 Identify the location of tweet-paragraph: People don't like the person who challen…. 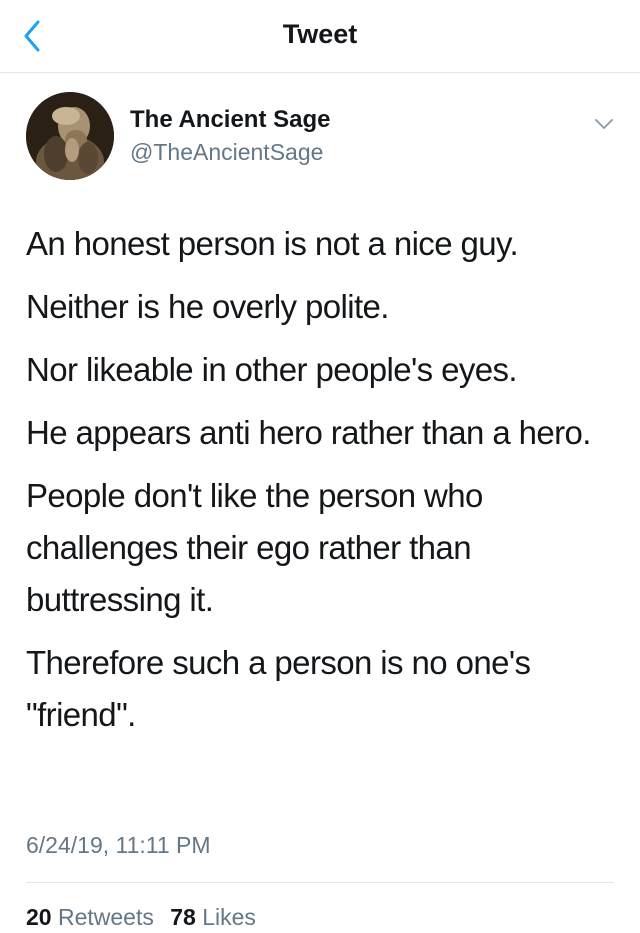
(254, 547).